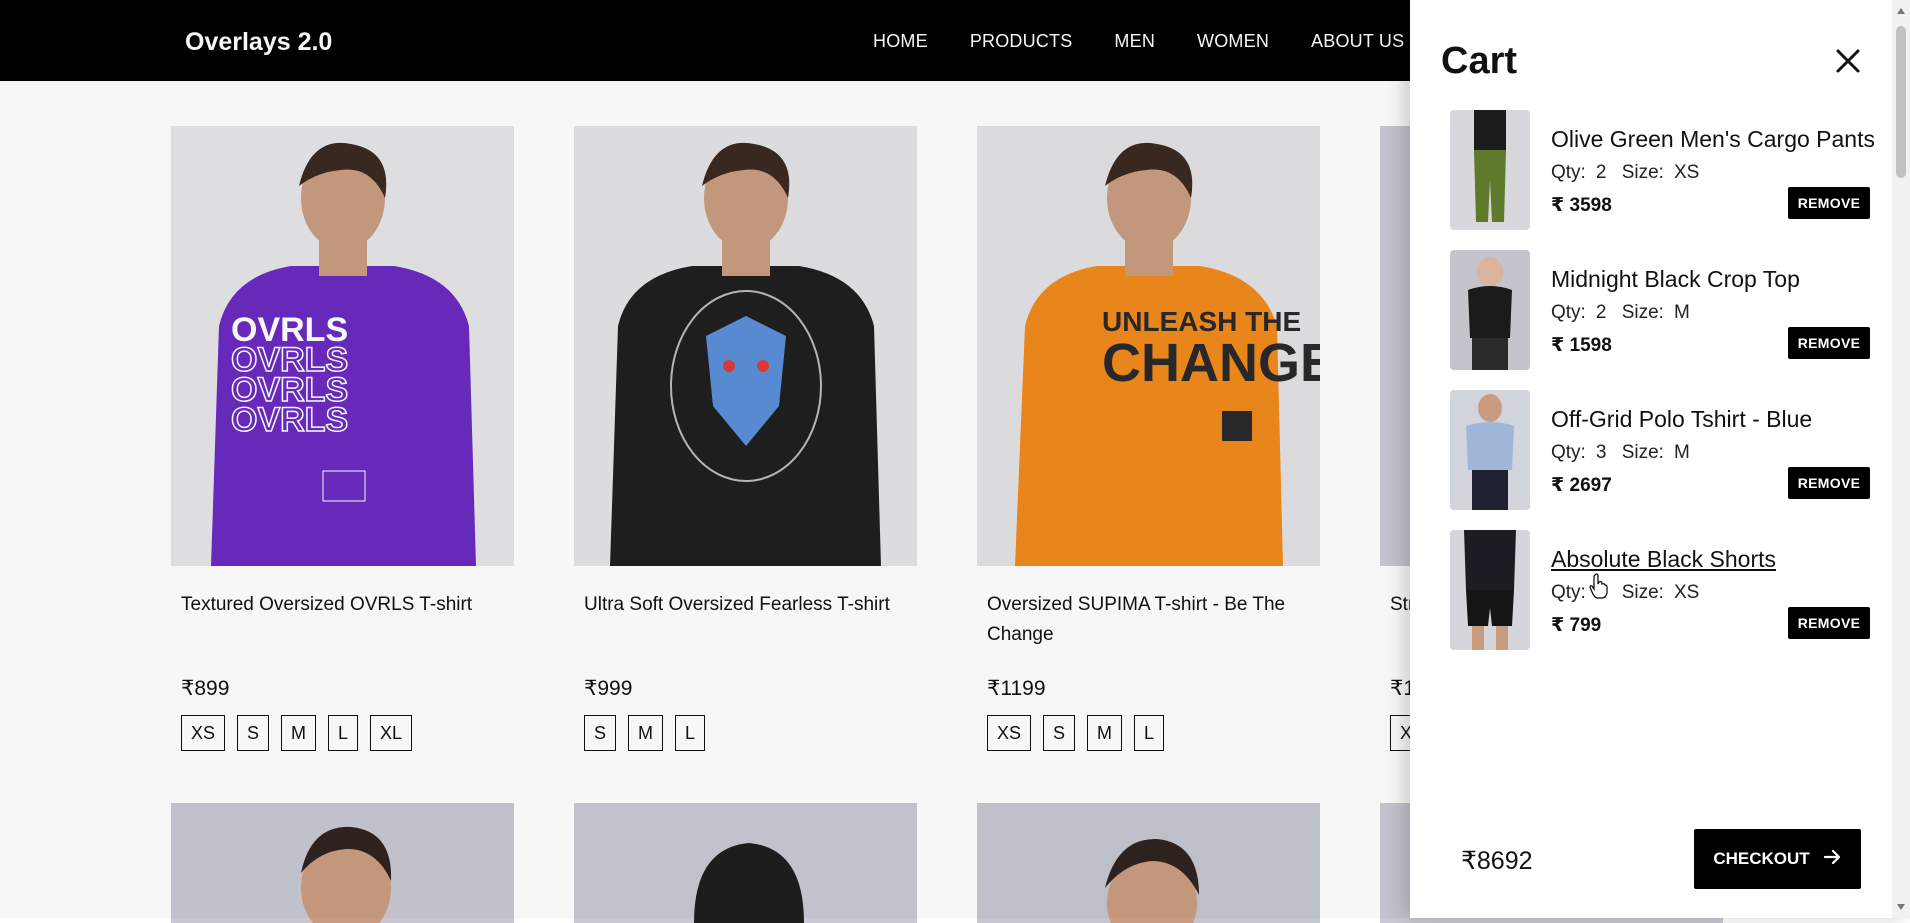  Describe the element at coordinates (1848, 61) in the screenshot. I see `close-icon` at that location.